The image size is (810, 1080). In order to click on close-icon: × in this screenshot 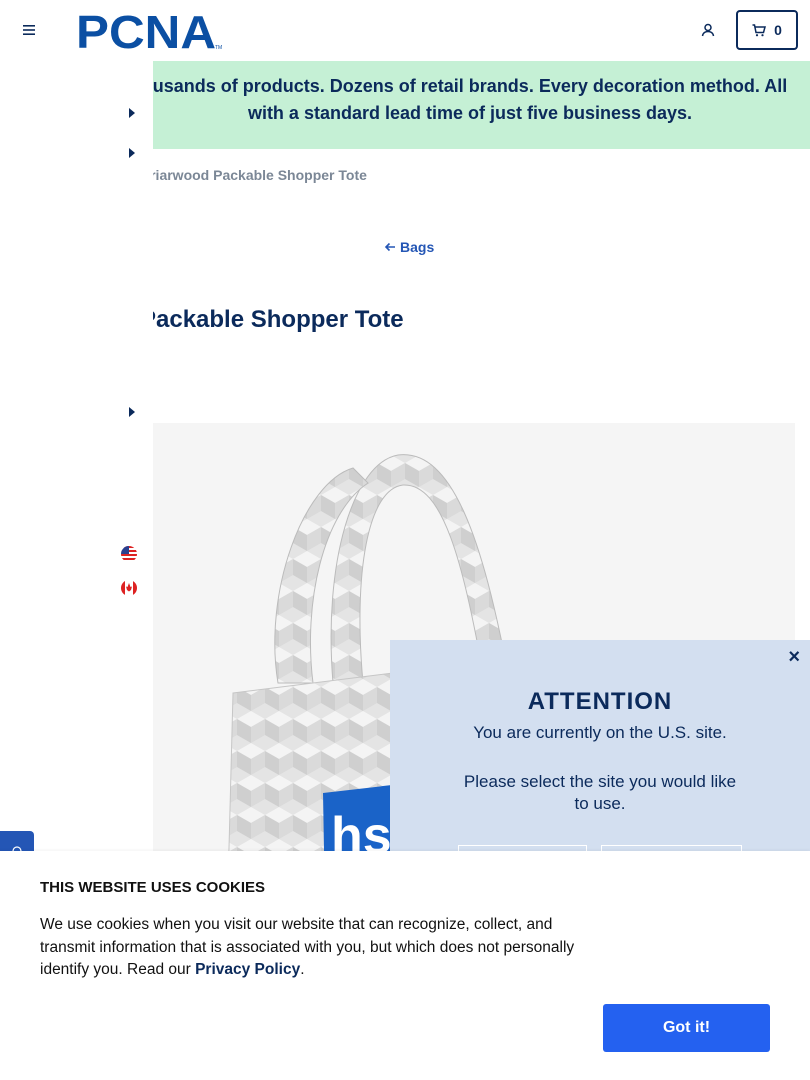, I will do `click(794, 657)`.